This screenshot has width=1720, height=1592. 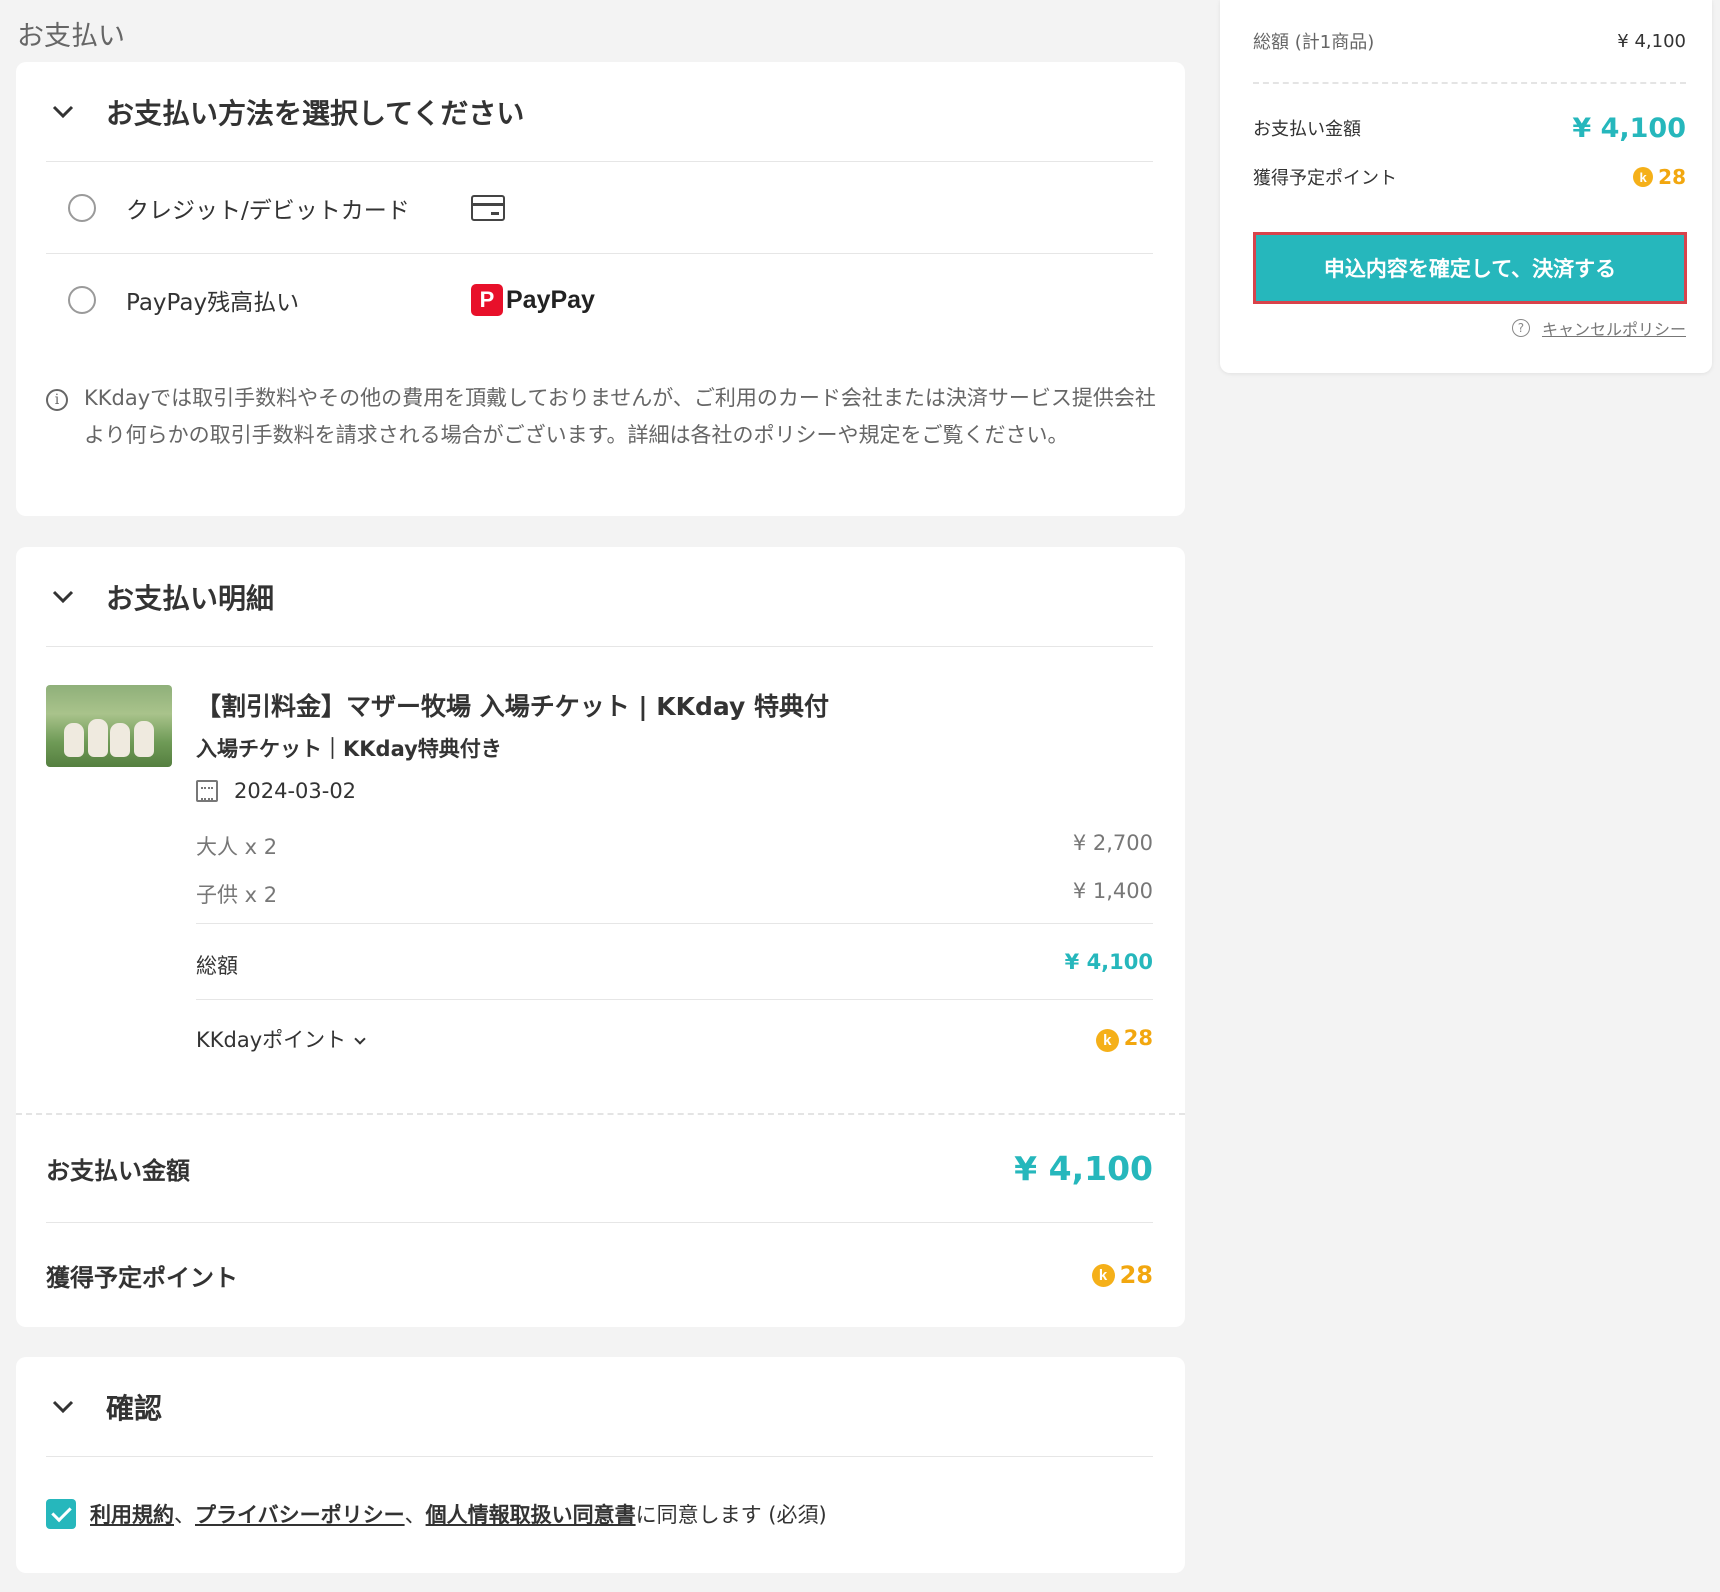 I want to click on subtotal-label: 総額, so click(x=217, y=966).